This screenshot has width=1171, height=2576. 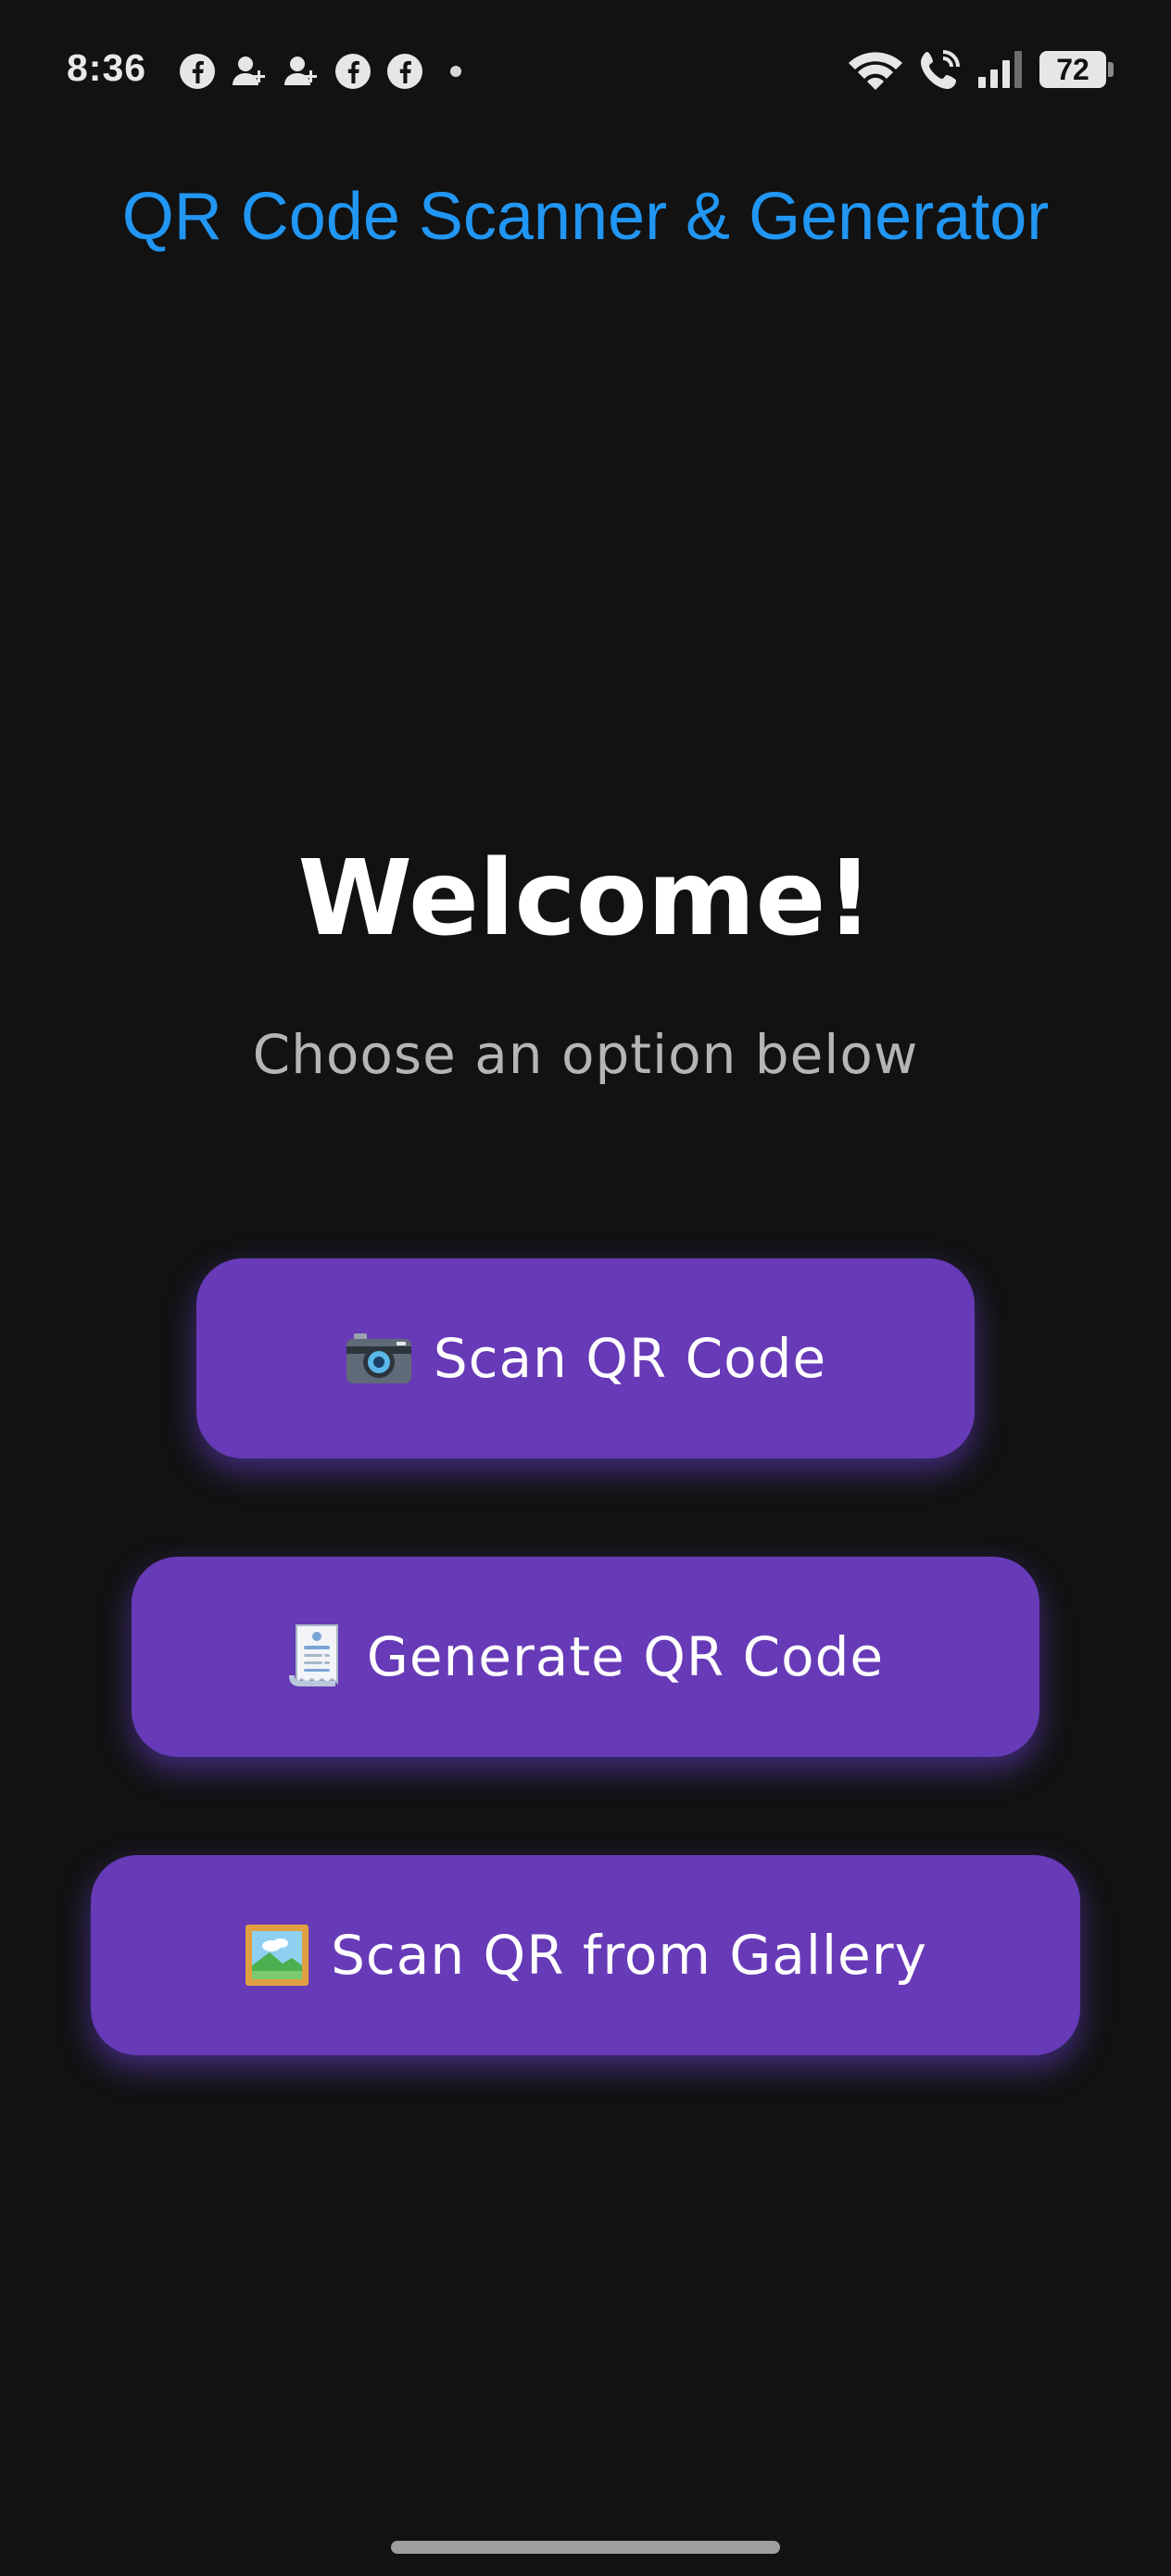 What do you see at coordinates (626, 1656) in the screenshot?
I see `generate-qr-label: Generate QR Code` at bounding box center [626, 1656].